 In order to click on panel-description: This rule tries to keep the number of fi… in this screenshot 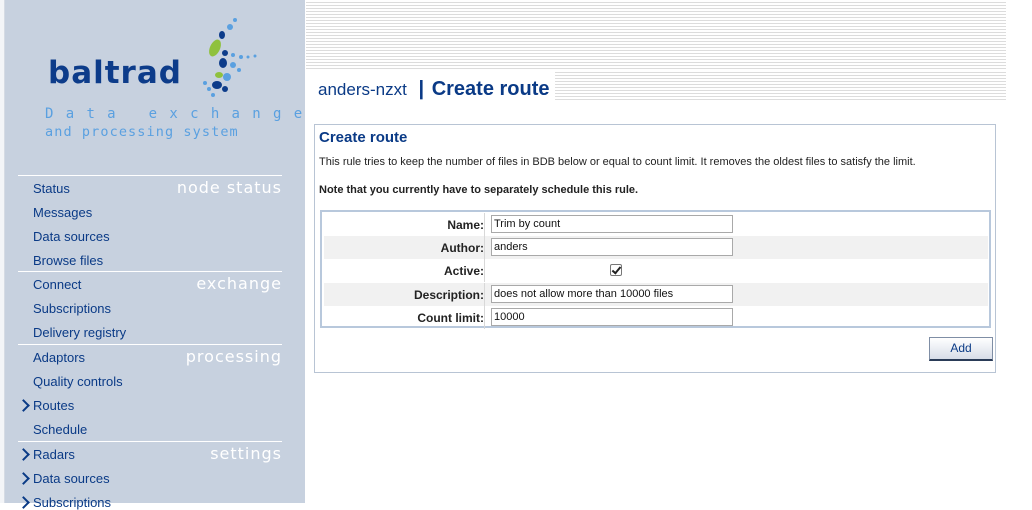, I will do `click(617, 162)`.